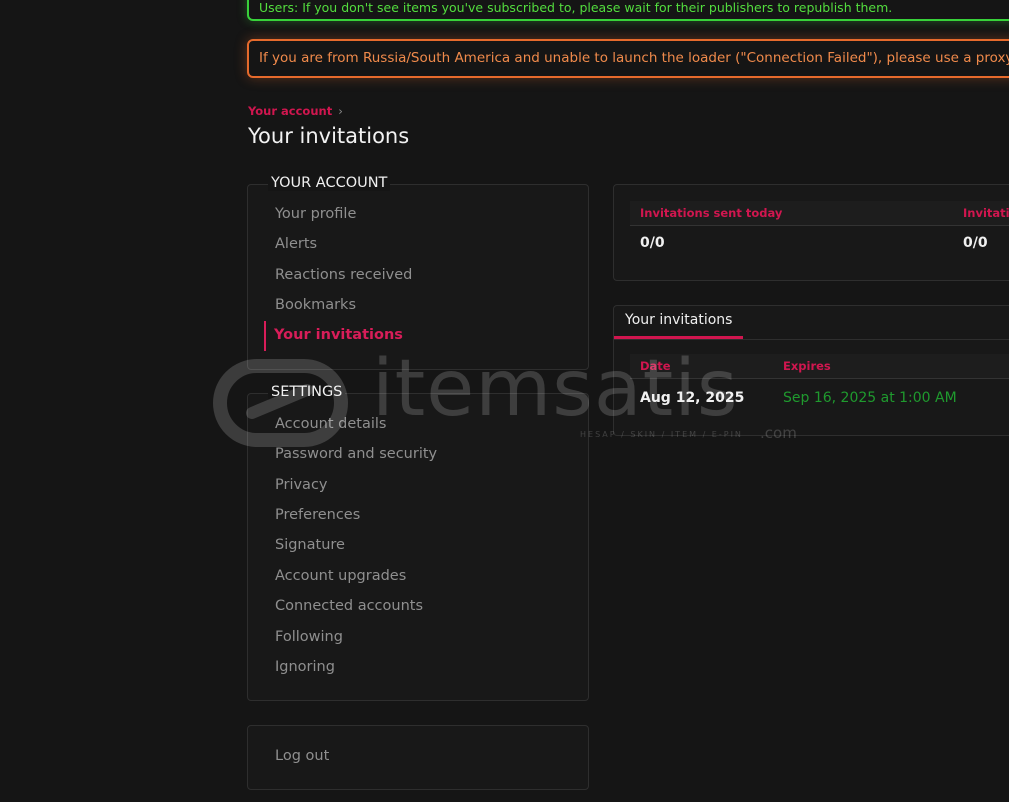 This screenshot has height=802, width=1009. Describe the element at coordinates (315, 305) in the screenshot. I see `sidebar-item-bookmarks: Bookmarks` at that location.